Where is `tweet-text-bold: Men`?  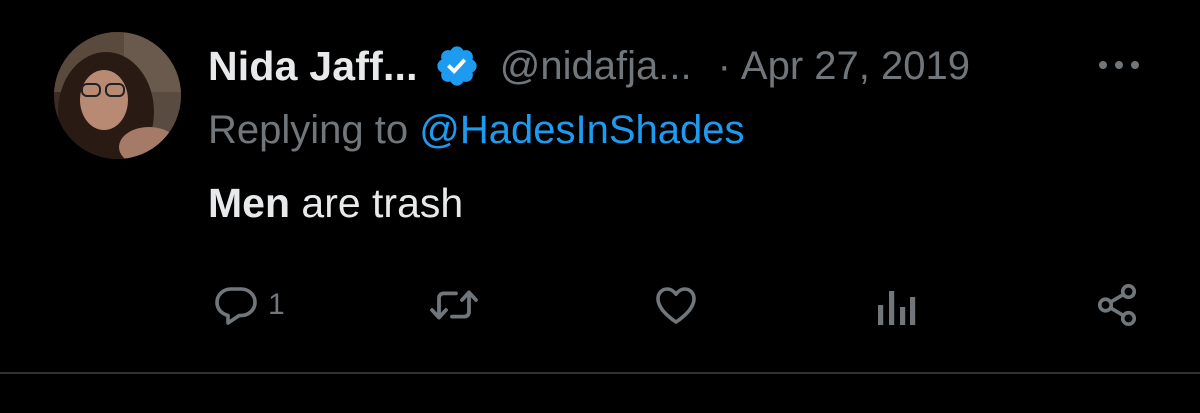
tweet-text-bold: Men is located at coordinates (249, 203).